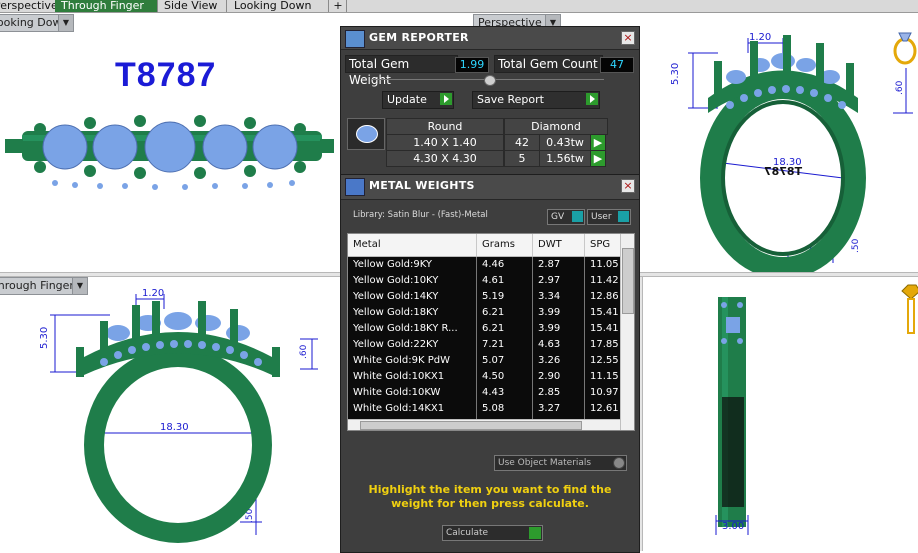 Image resolution: width=918 pixels, height=553 pixels. What do you see at coordinates (489, 409) in the screenshot?
I see `table-row: White Gold:14KX1 5.08 3.27 12.61` at bounding box center [489, 409].